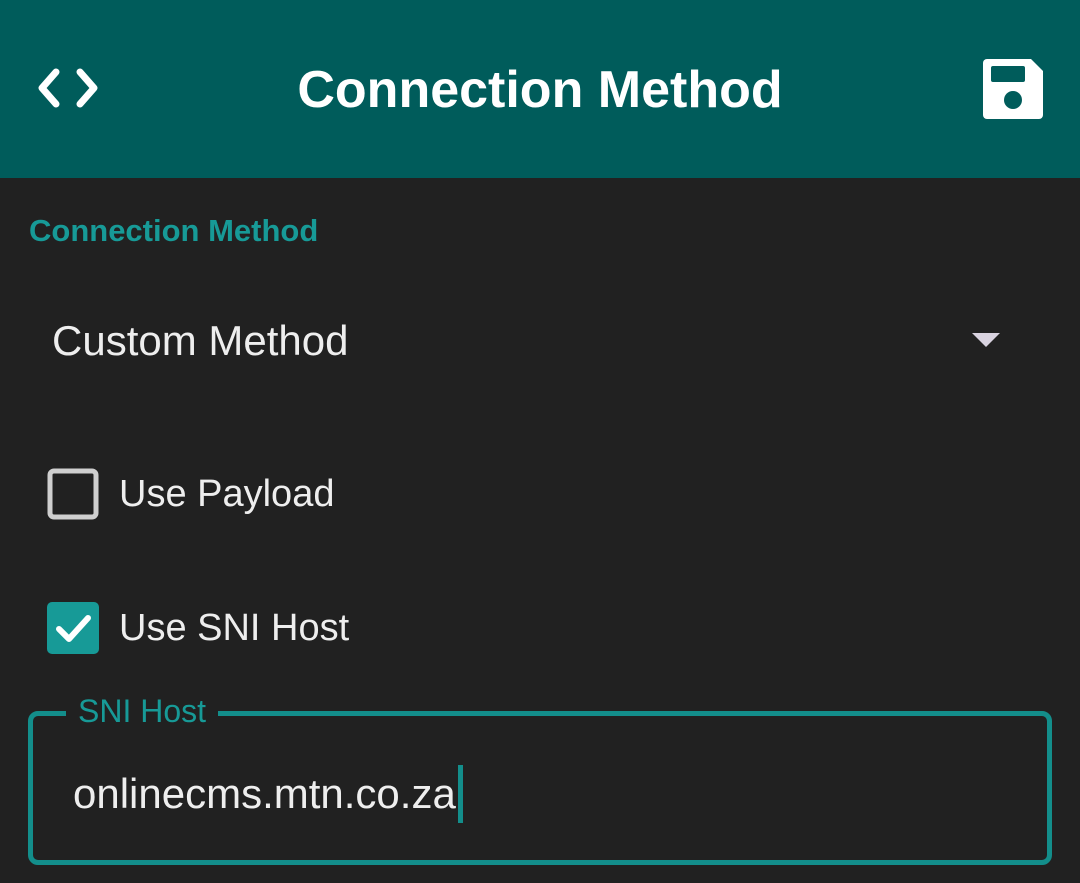 The height and width of the screenshot is (883, 1080). I want to click on use-sni-host-label: Use SNI Host, so click(234, 628).